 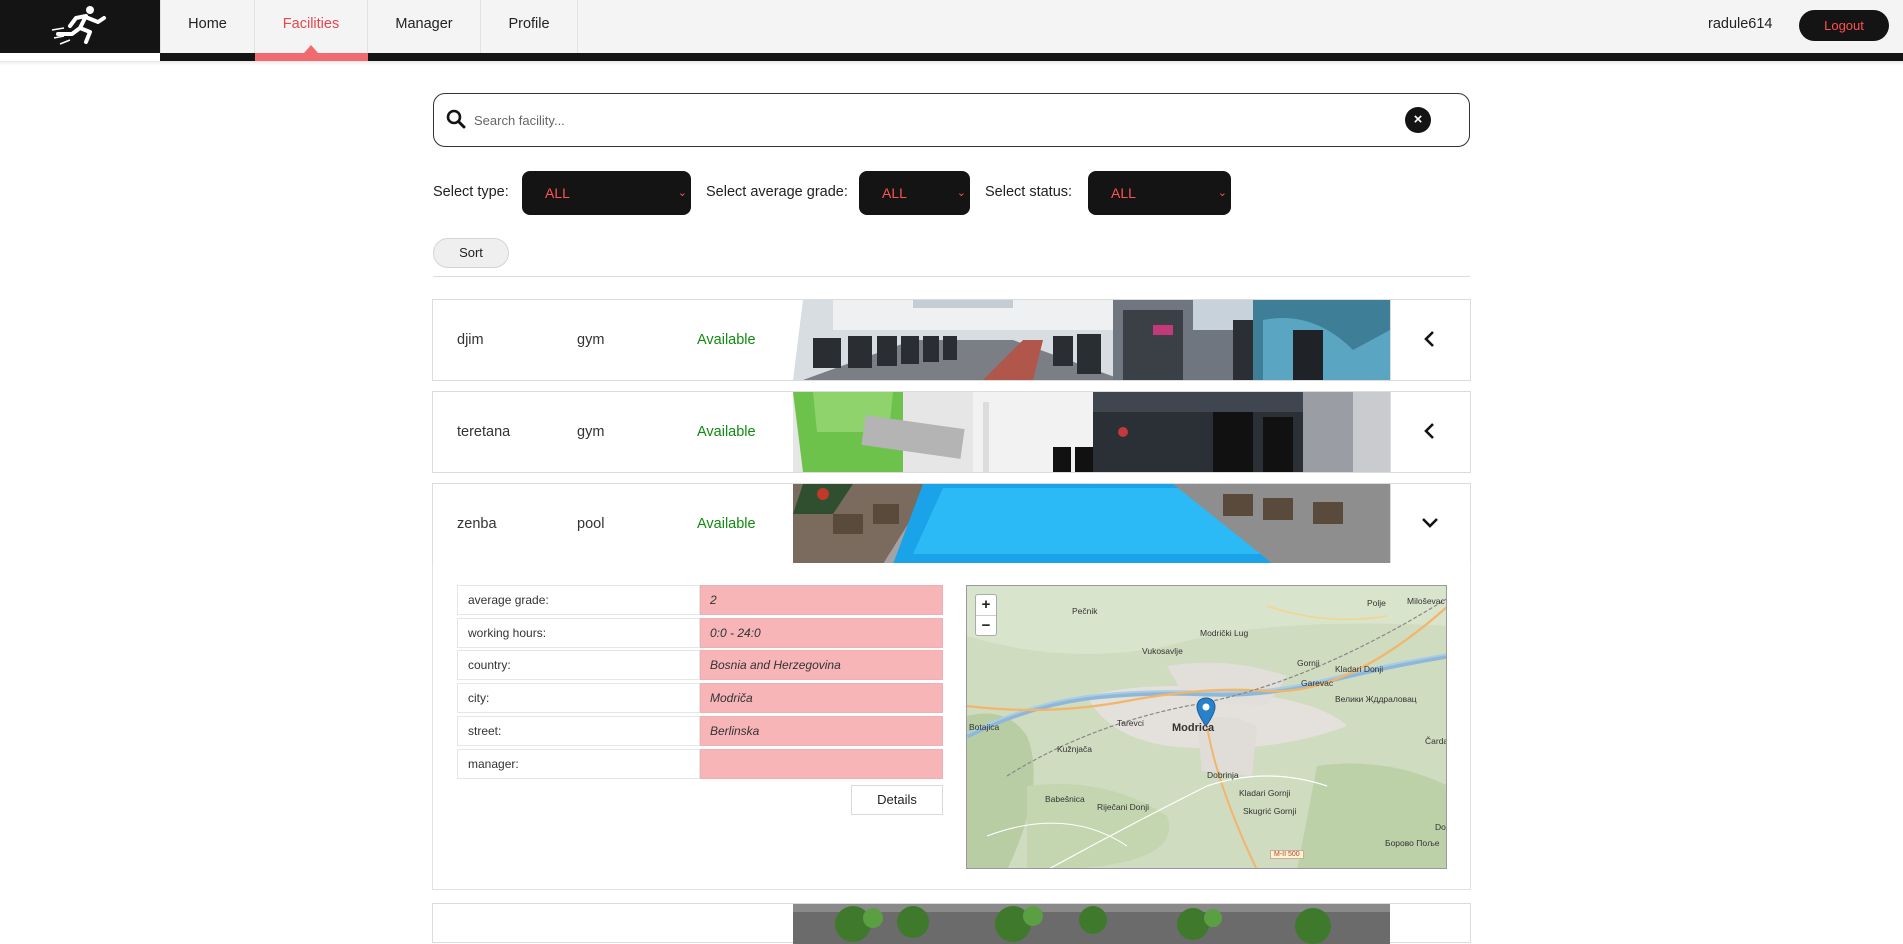 I want to click on map-label: Tarevci, so click(x=1130, y=723).